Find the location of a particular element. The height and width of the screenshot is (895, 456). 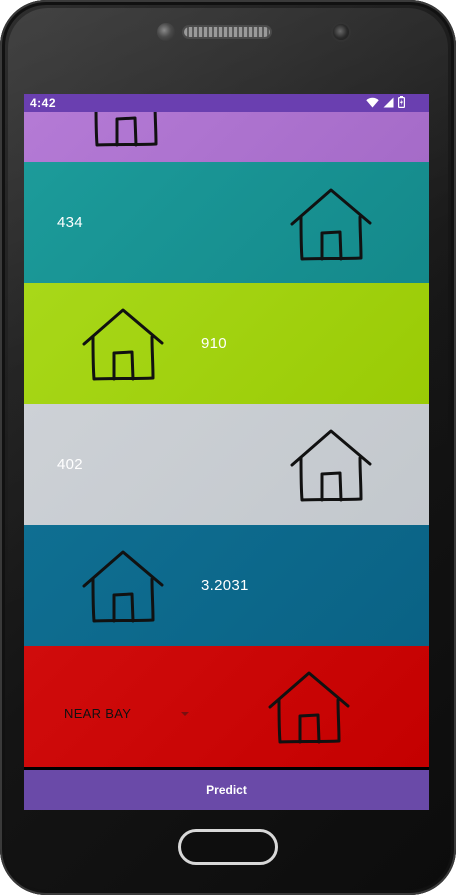

list-item: 434 is located at coordinates (226, 222).